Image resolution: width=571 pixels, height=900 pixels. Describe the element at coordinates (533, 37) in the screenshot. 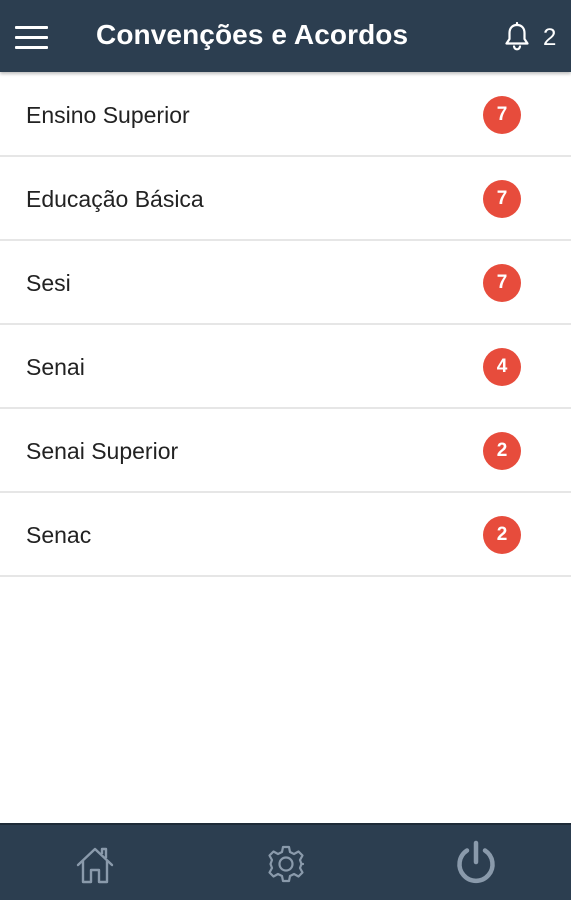

I see `notifications-button: 2` at that location.